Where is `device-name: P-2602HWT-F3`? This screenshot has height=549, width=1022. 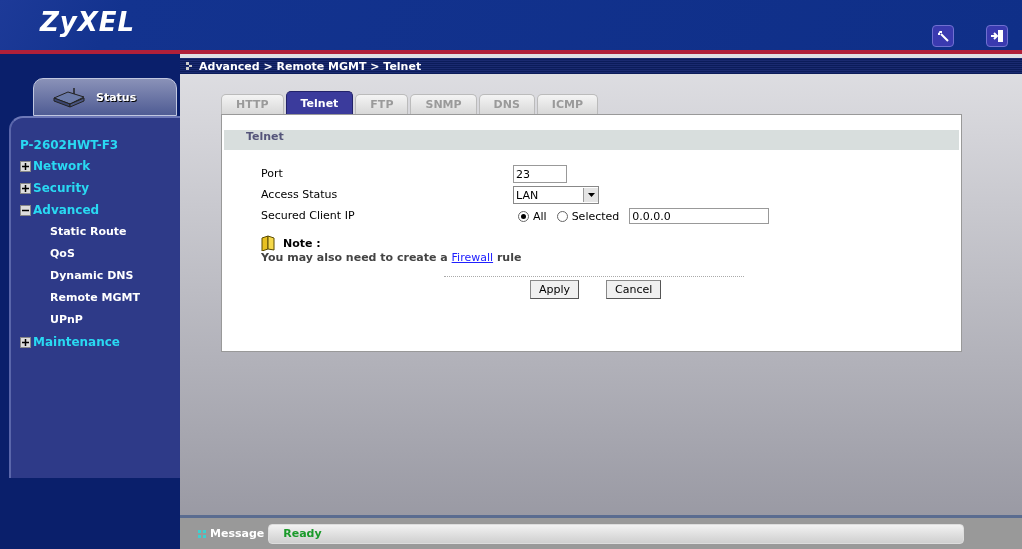 device-name: P-2602HWT-F3 is located at coordinates (70, 145).